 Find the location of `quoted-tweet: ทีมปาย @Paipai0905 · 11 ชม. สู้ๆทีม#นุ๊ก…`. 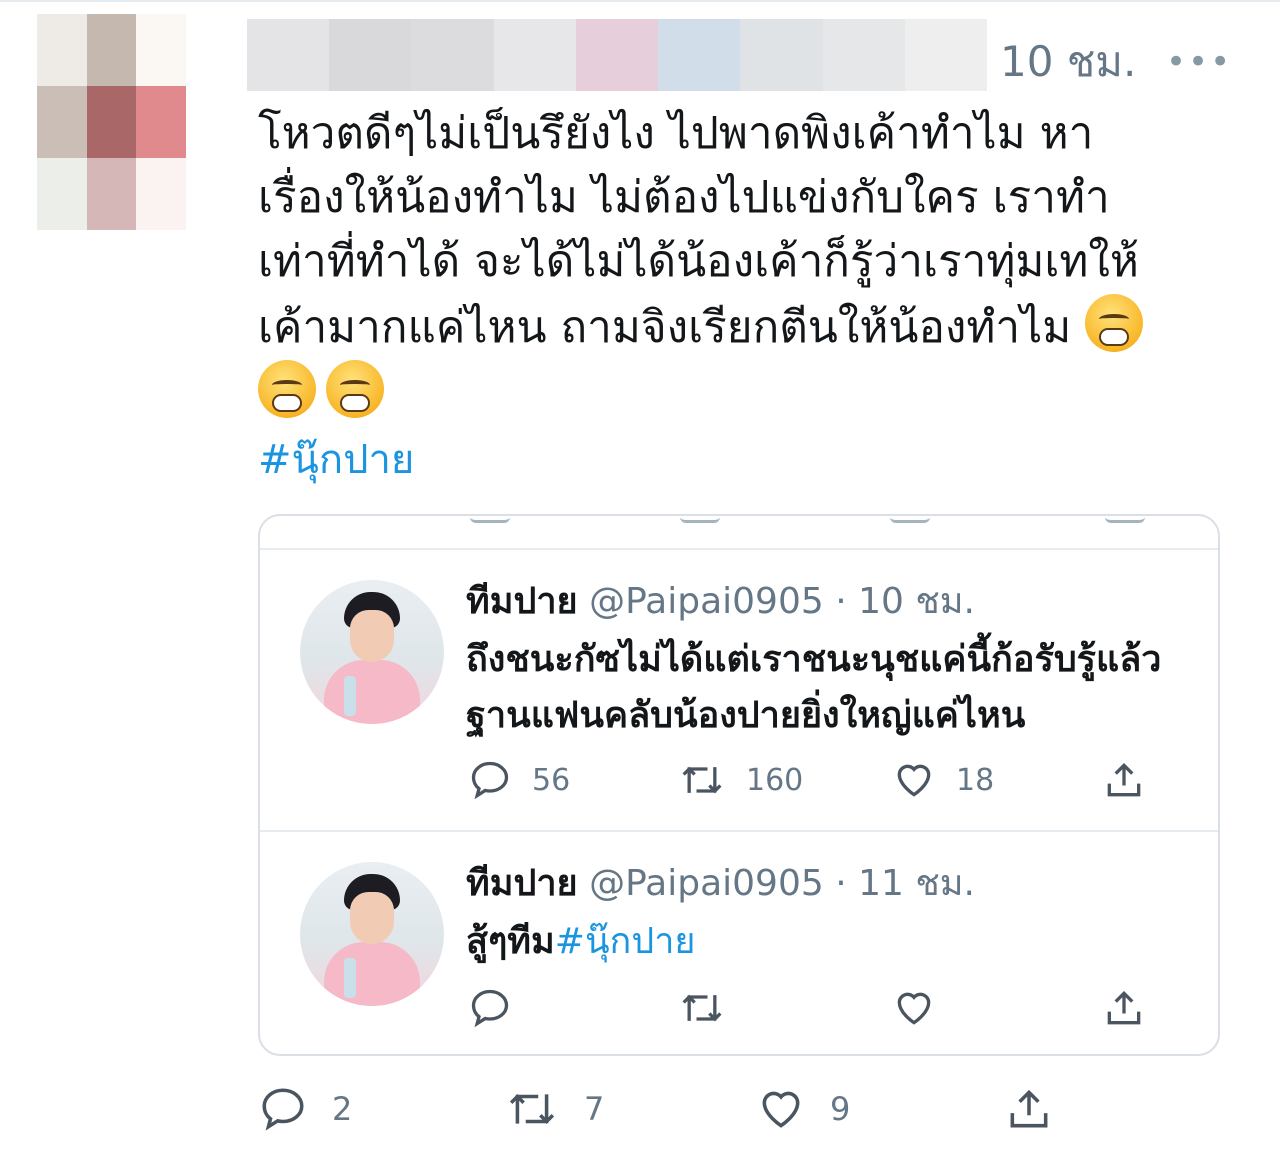

quoted-tweet: ทีมปาย @Paipai0905 · 11 ชม. สู้ๆทีม#นุ๊ก… is located at coordinates (739, 942).